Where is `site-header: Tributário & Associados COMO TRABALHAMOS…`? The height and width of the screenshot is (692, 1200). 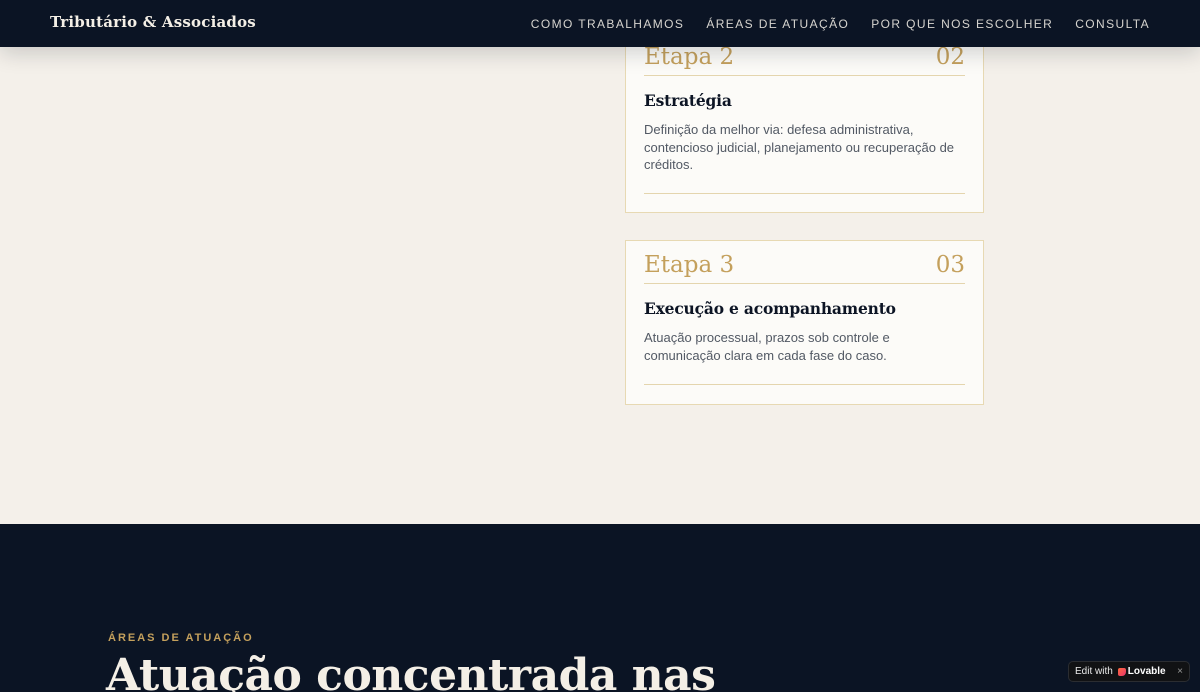 site-header: Tributário & Associados COMO TRABALHAMOS… is located at coordinates (600, 23).